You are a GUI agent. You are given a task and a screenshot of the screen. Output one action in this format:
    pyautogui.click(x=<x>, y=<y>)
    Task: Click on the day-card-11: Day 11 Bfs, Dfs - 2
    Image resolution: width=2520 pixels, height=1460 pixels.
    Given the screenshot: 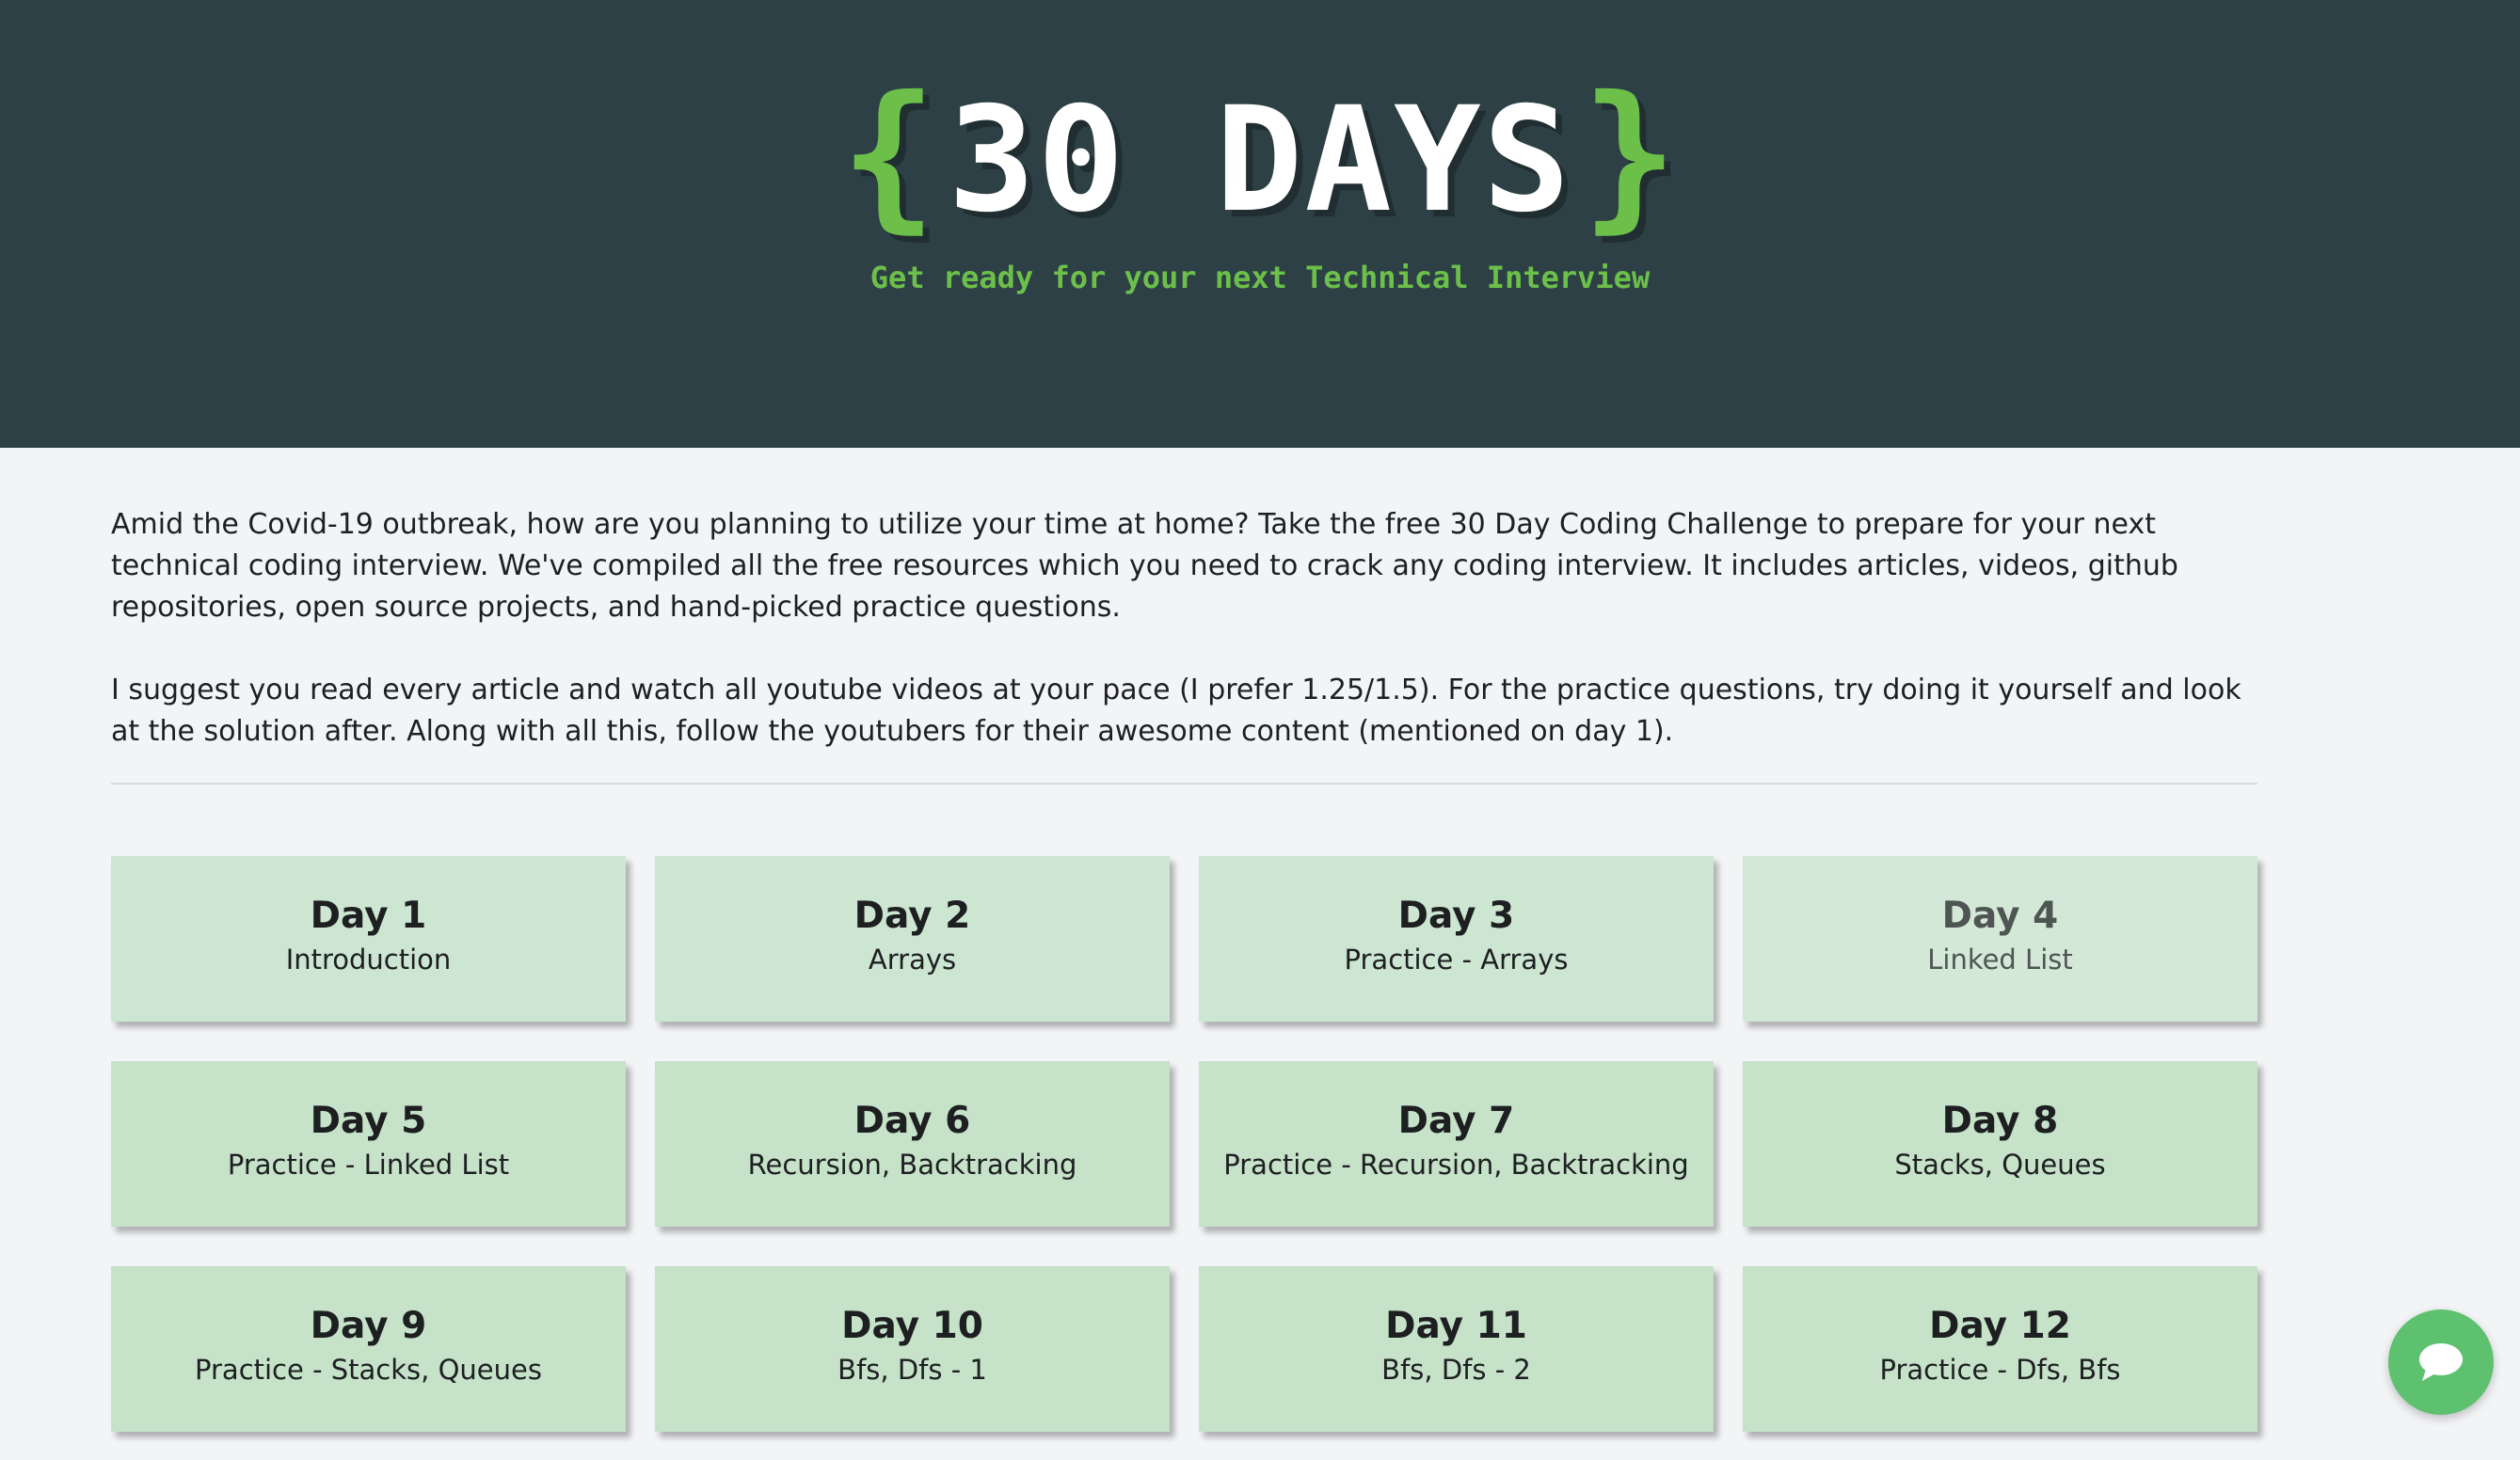 What is the action you would take?
    pyautogui.click(x=1456, y=1349)
    